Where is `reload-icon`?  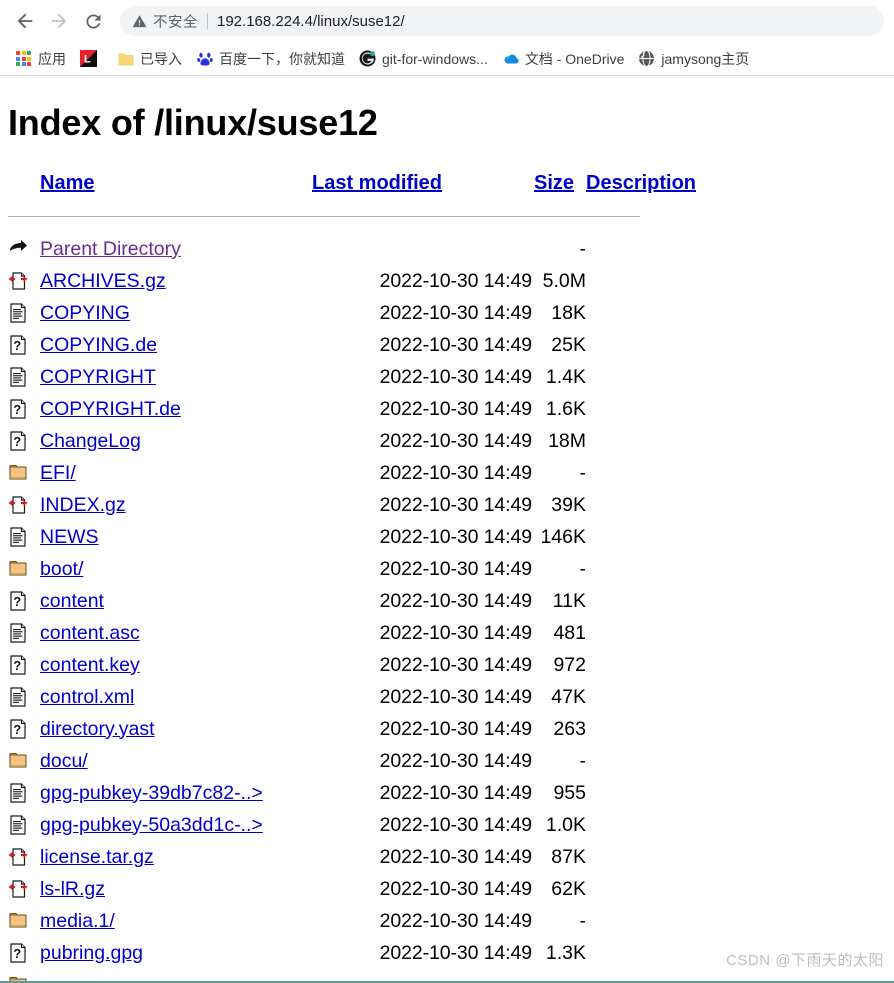
reload-icon is located at coordinates (92, 20).